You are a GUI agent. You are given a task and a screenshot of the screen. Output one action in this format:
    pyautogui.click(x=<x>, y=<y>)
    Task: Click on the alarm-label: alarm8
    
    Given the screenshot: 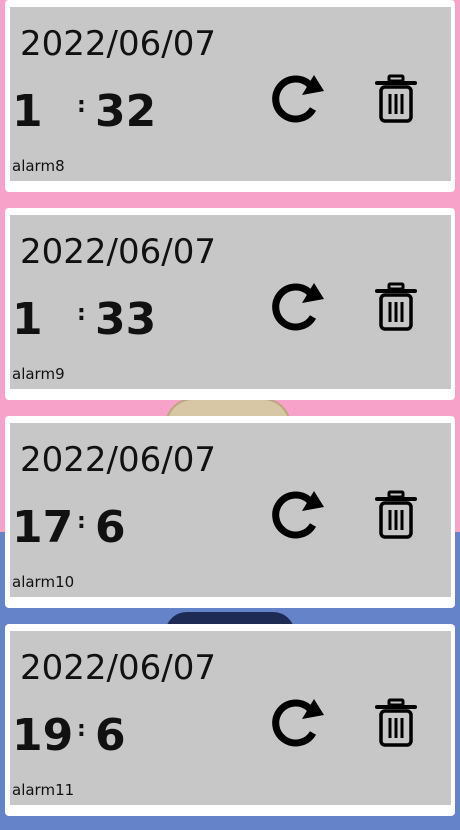 What is the action you would take?
    pyautogui.click(x=38, y=166)
    